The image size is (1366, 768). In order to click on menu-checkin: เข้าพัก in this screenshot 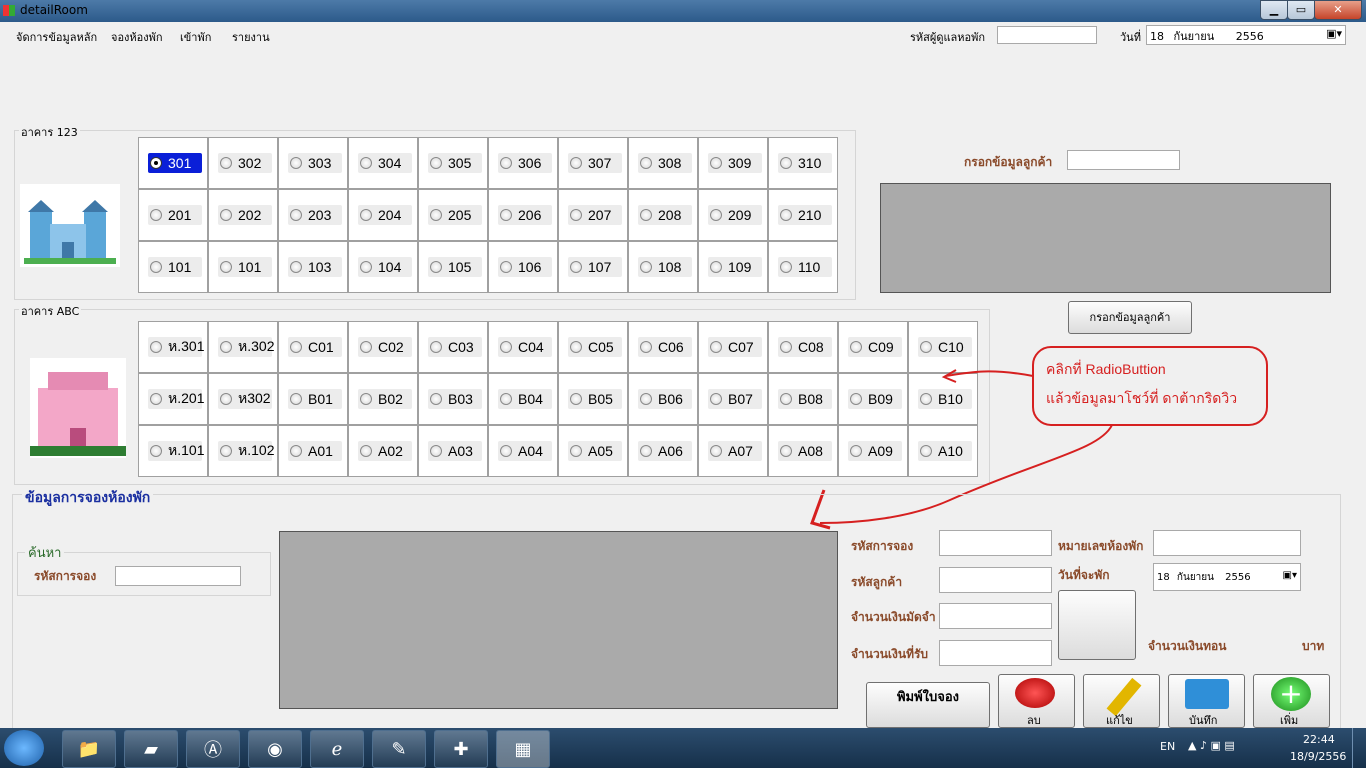, I will do `click(195, 37)`.